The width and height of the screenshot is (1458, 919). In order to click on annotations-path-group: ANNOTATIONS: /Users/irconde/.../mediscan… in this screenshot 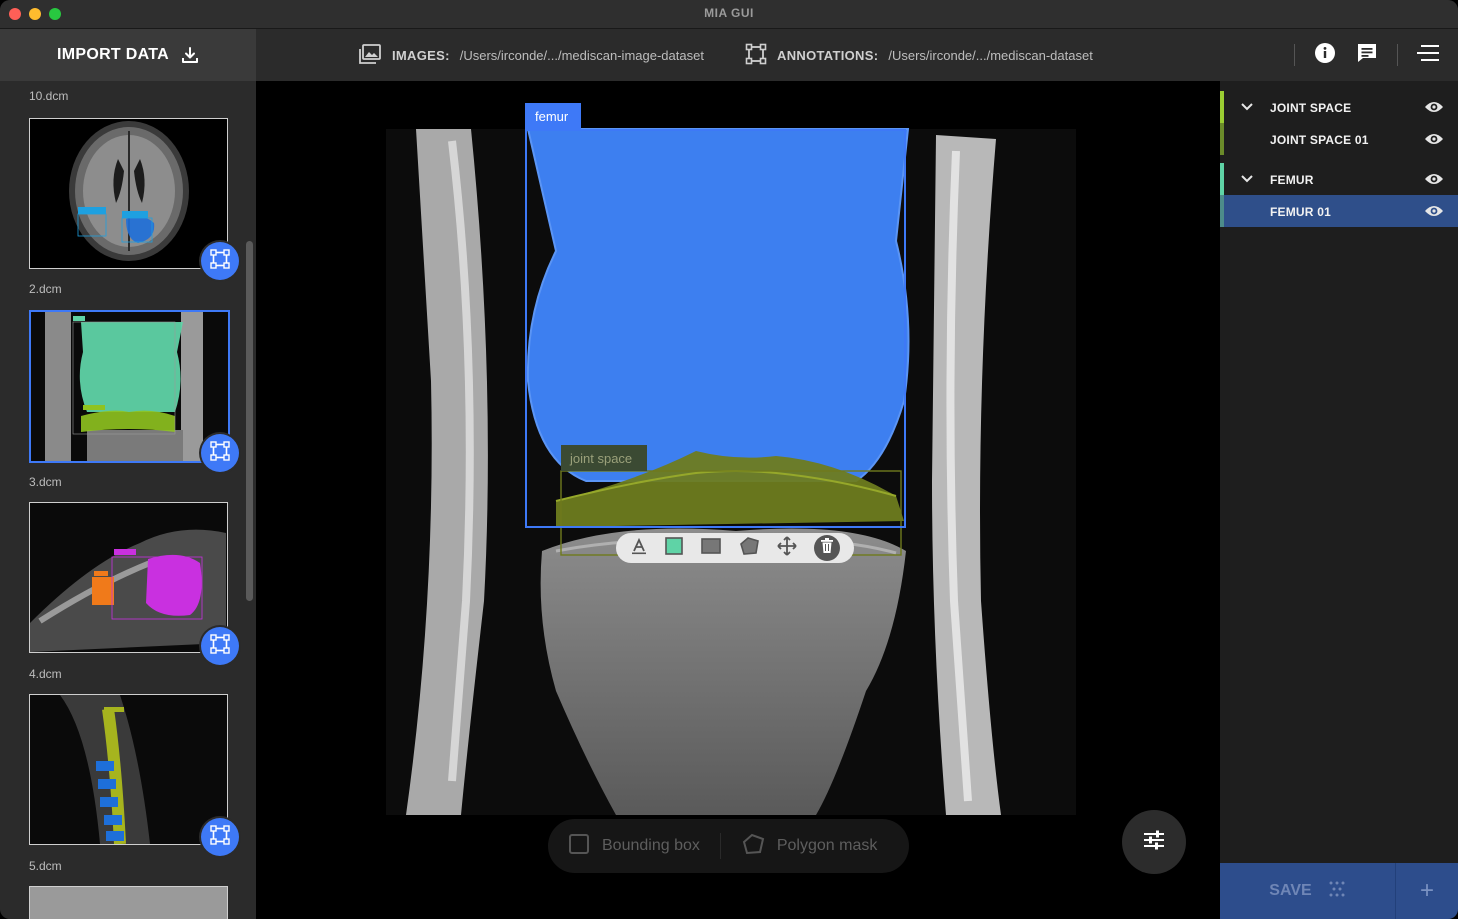, I will do `click(919, 55)`.